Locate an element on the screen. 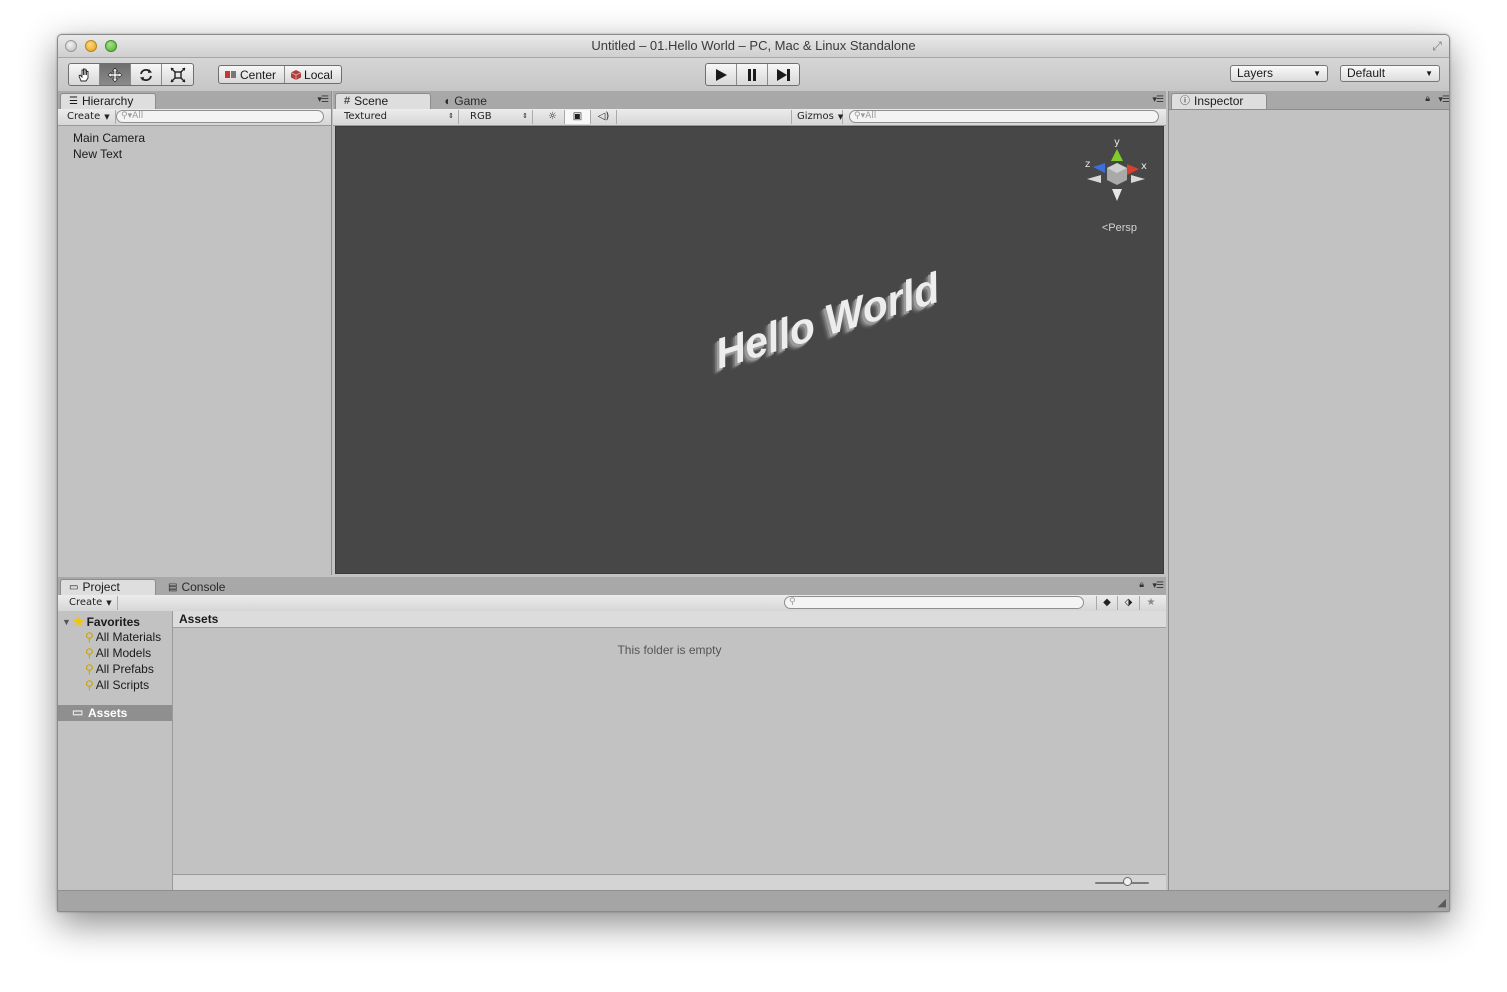 This screenshot has width=1507, height=992. move-icon is located at coordinates (115, 74).